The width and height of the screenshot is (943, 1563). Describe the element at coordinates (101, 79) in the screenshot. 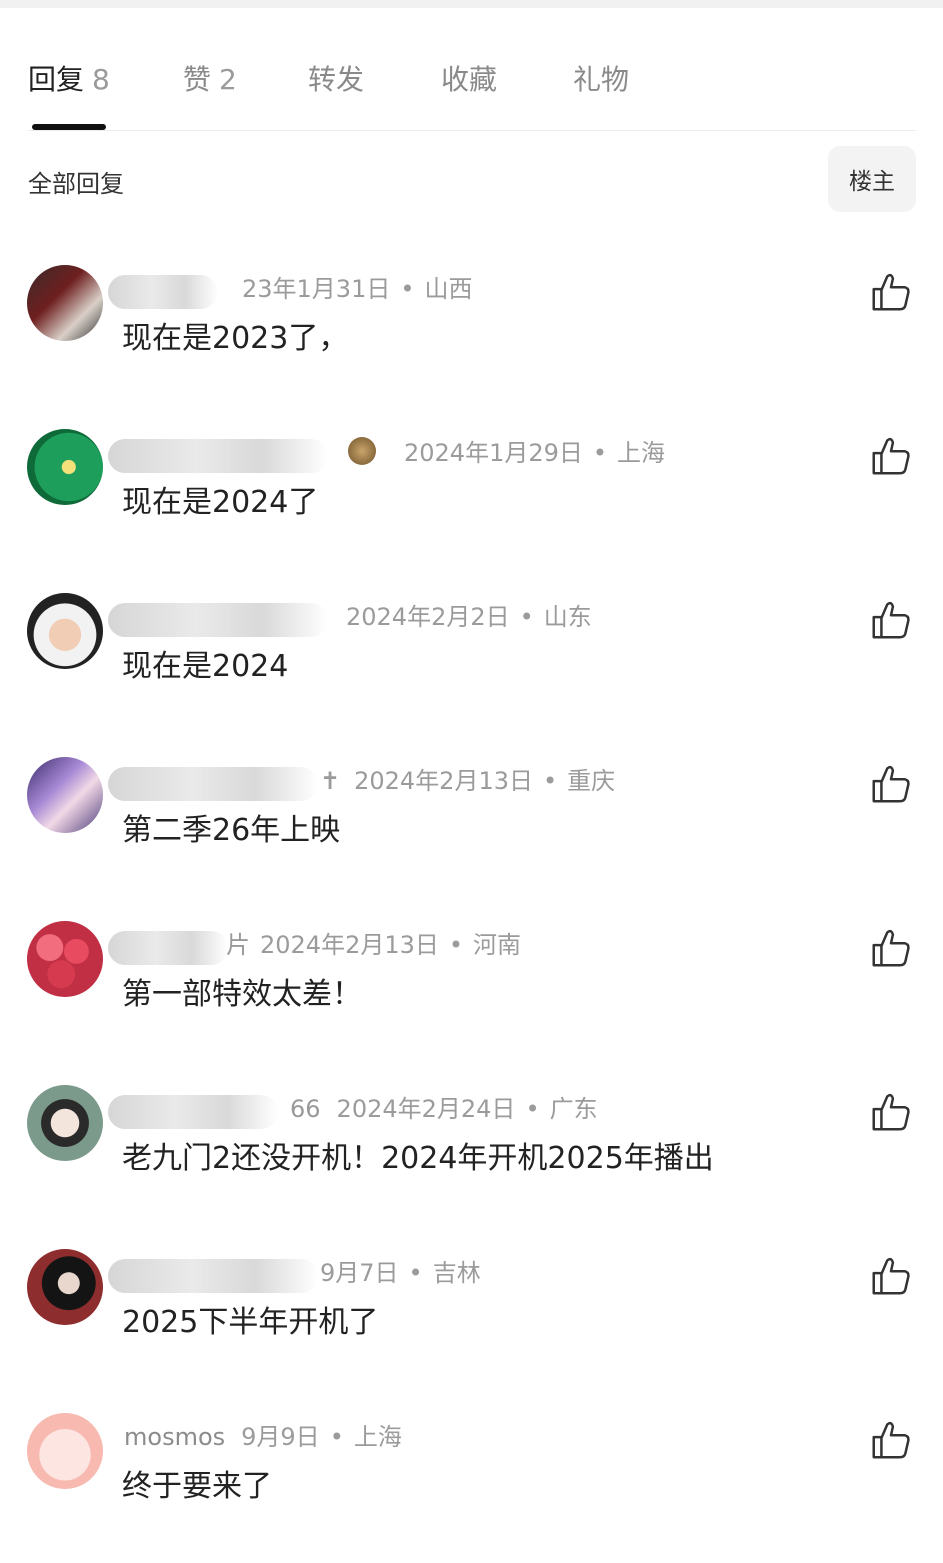

I see `tab-replies-count: 8` at that location.